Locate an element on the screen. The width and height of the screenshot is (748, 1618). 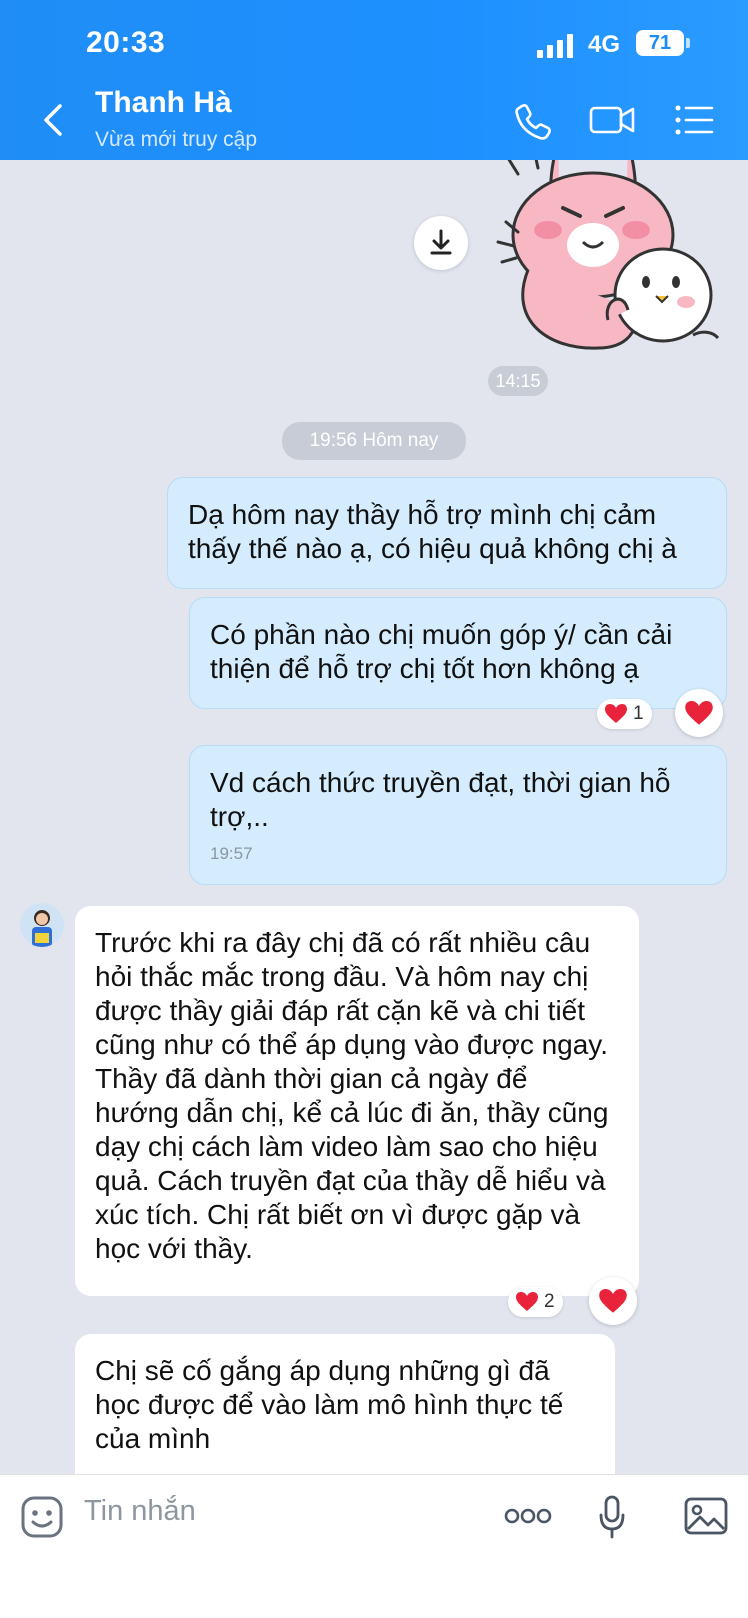
timestamp-pill: 14:15 is located at coordinates (518, 381).